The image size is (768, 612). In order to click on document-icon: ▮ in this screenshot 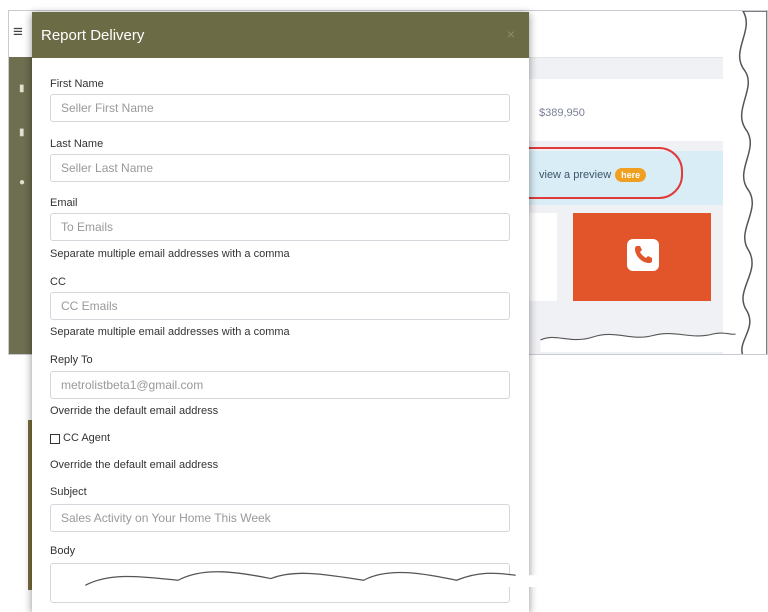, I will do `click(24, 132)`.